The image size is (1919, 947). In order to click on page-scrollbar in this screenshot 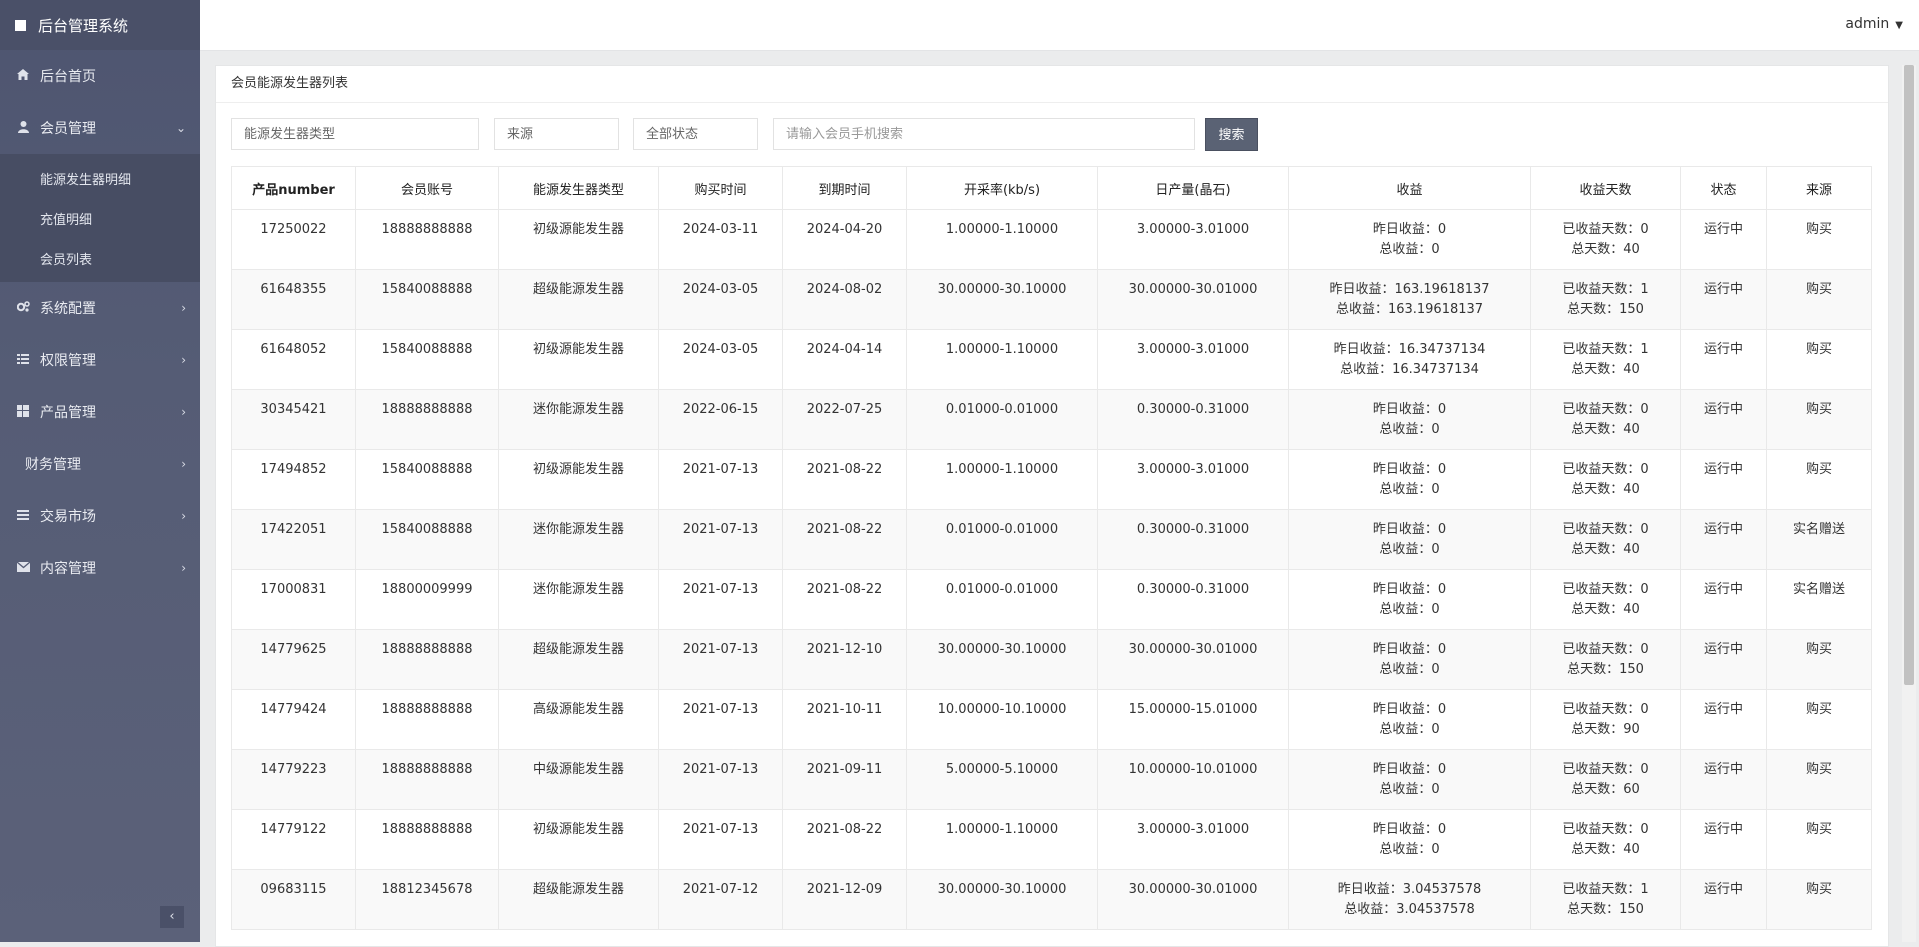, I will do `click(1909, 503)`.